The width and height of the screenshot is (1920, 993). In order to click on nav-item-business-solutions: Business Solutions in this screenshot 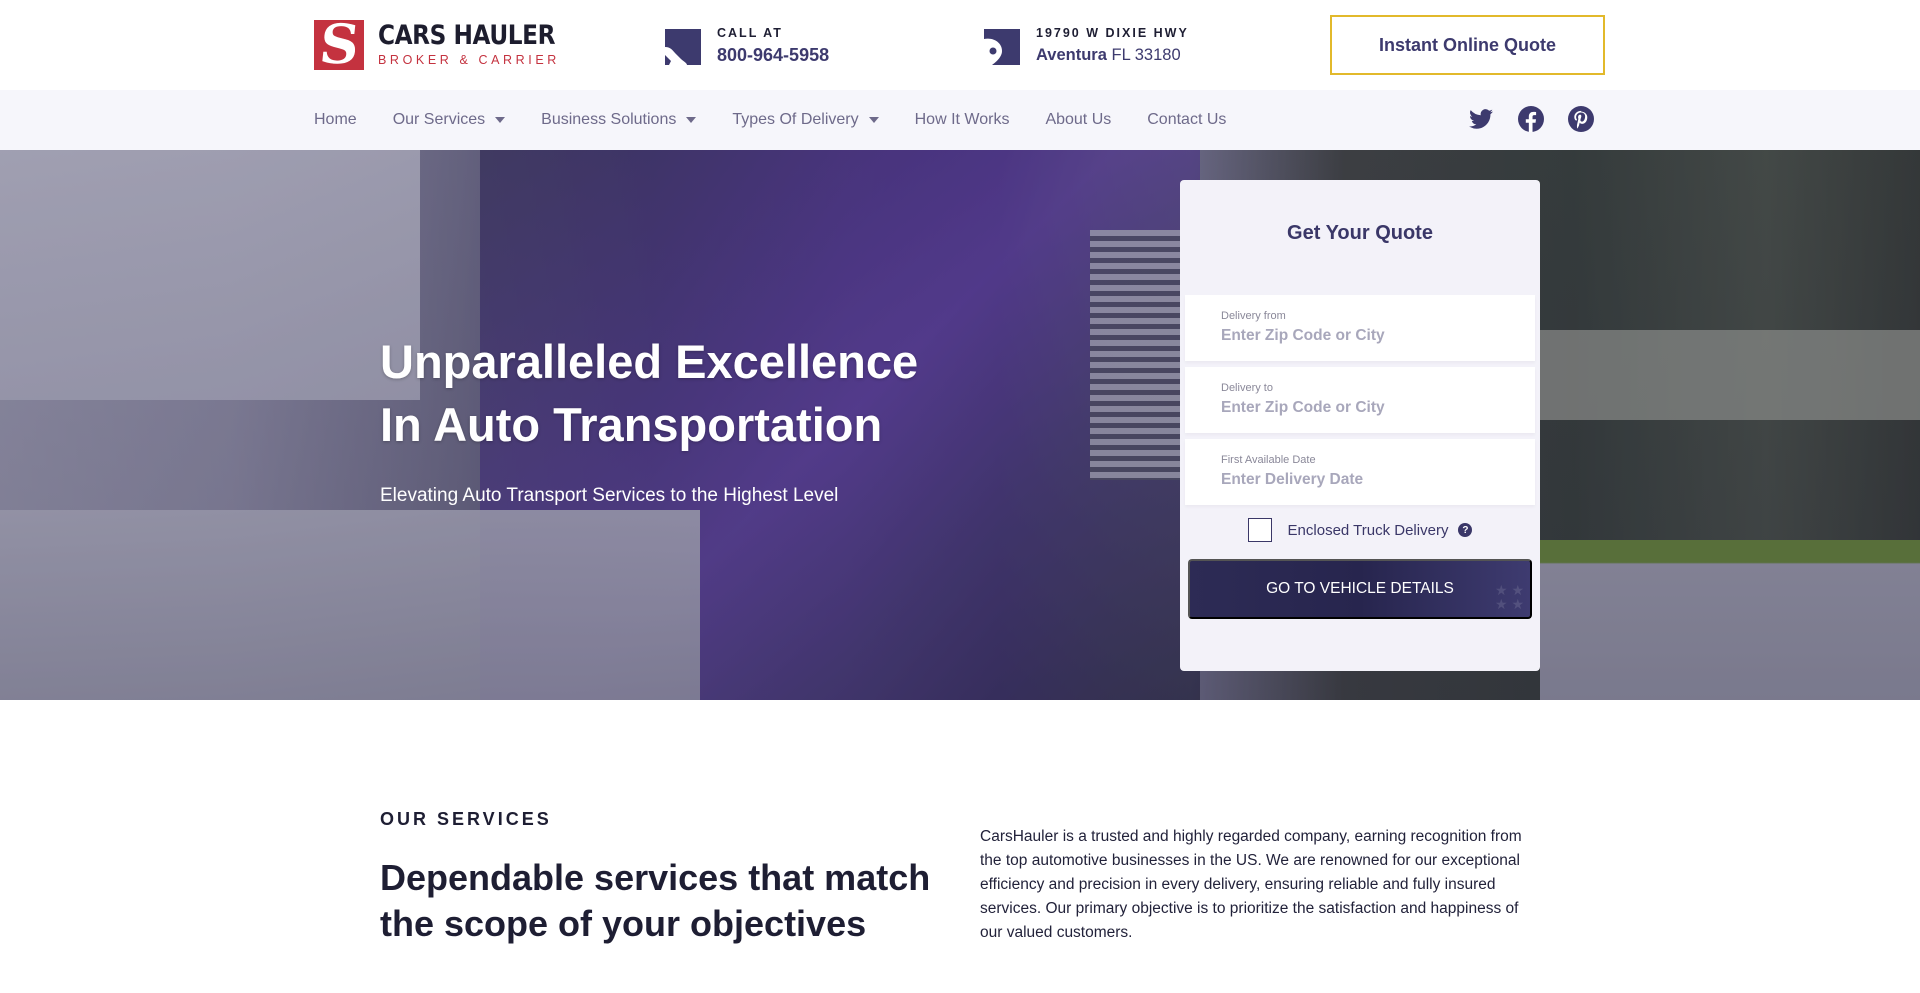, I will do `click(619, 120)`.